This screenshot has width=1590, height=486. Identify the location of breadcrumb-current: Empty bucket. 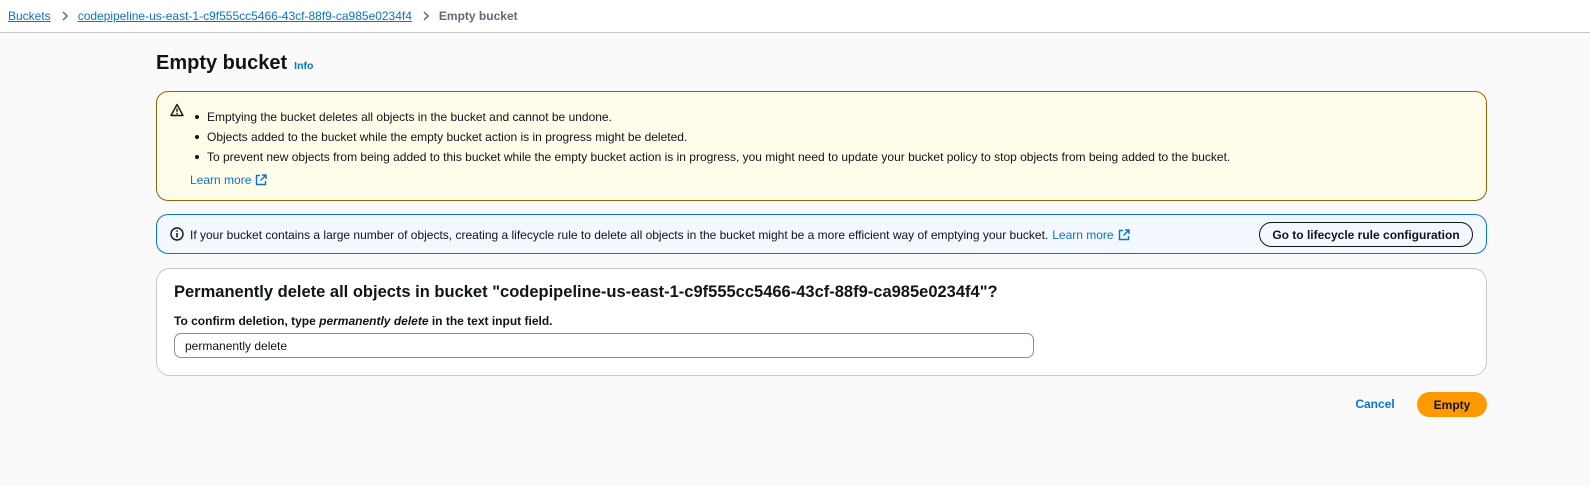
(478, 16).